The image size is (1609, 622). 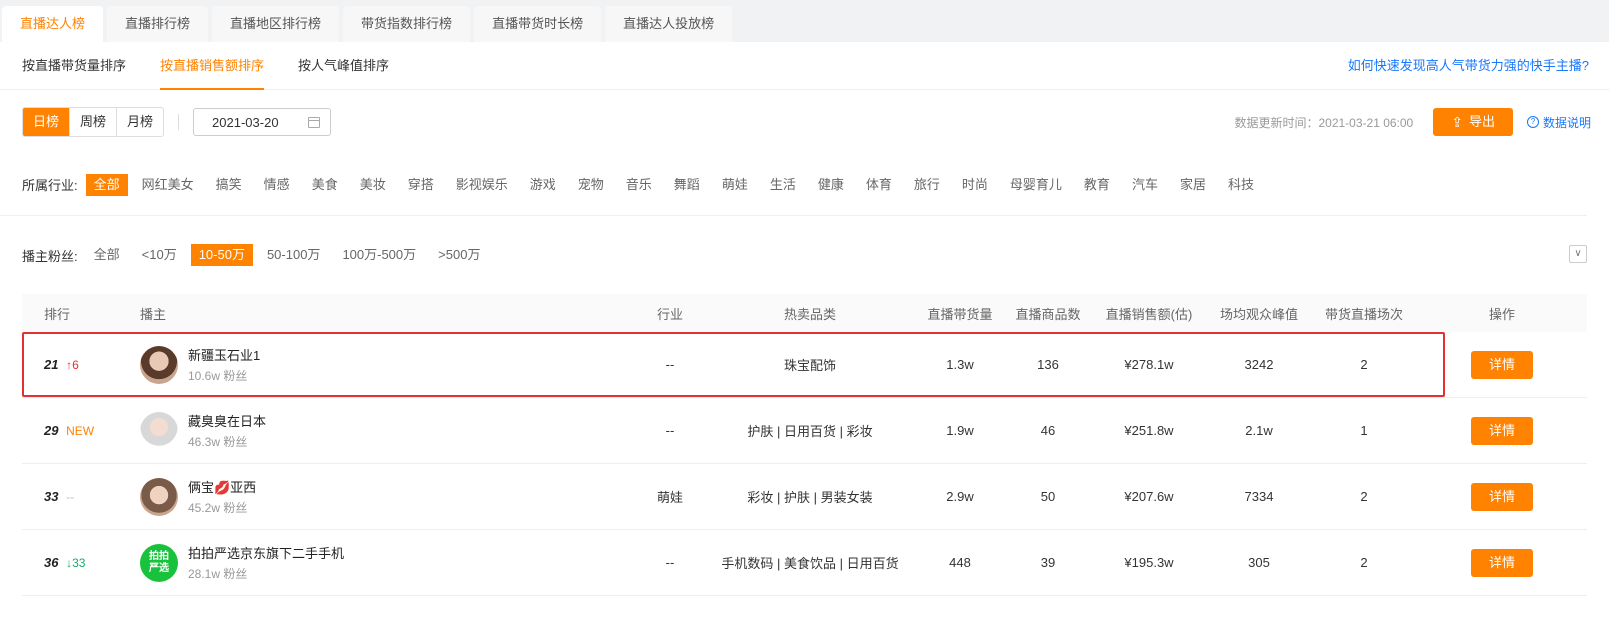 I want to click on industry-option: 萌娃, so click(x=735, y=185).